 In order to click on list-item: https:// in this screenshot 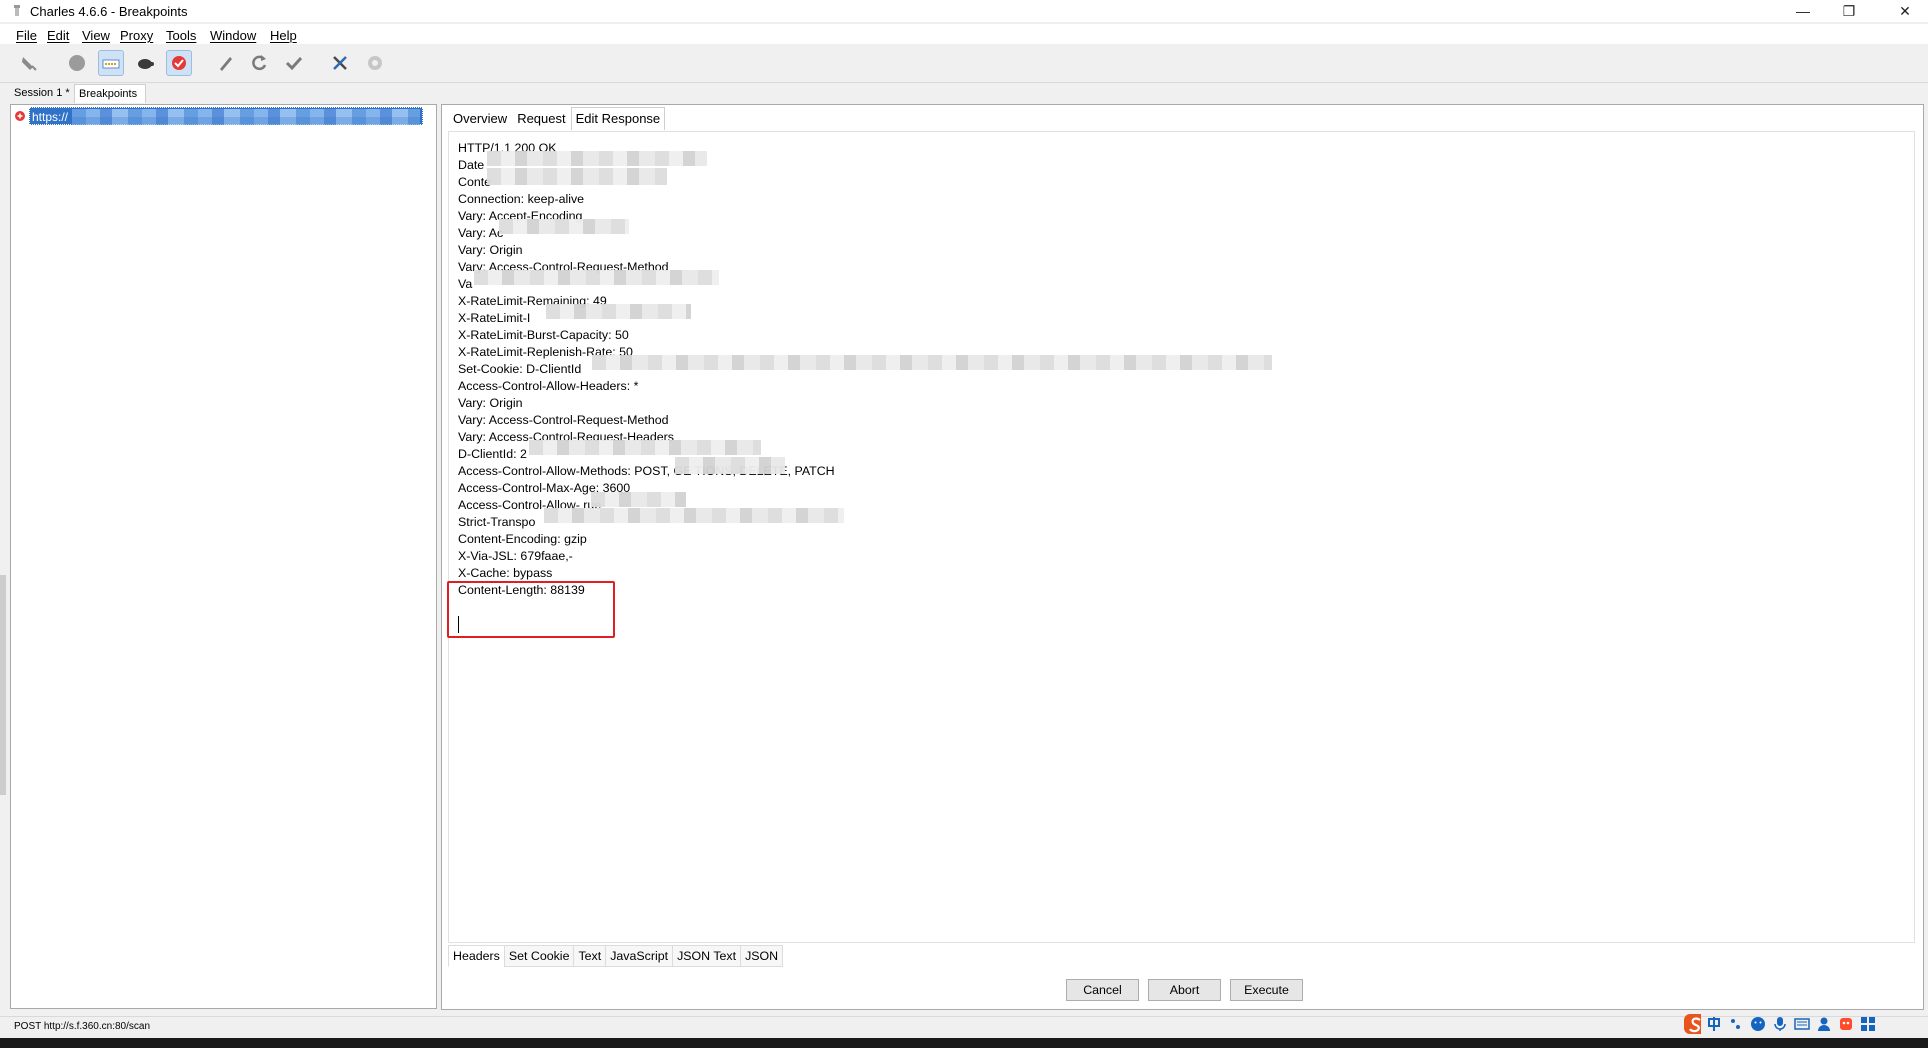, I will do `click(218, 116)`.